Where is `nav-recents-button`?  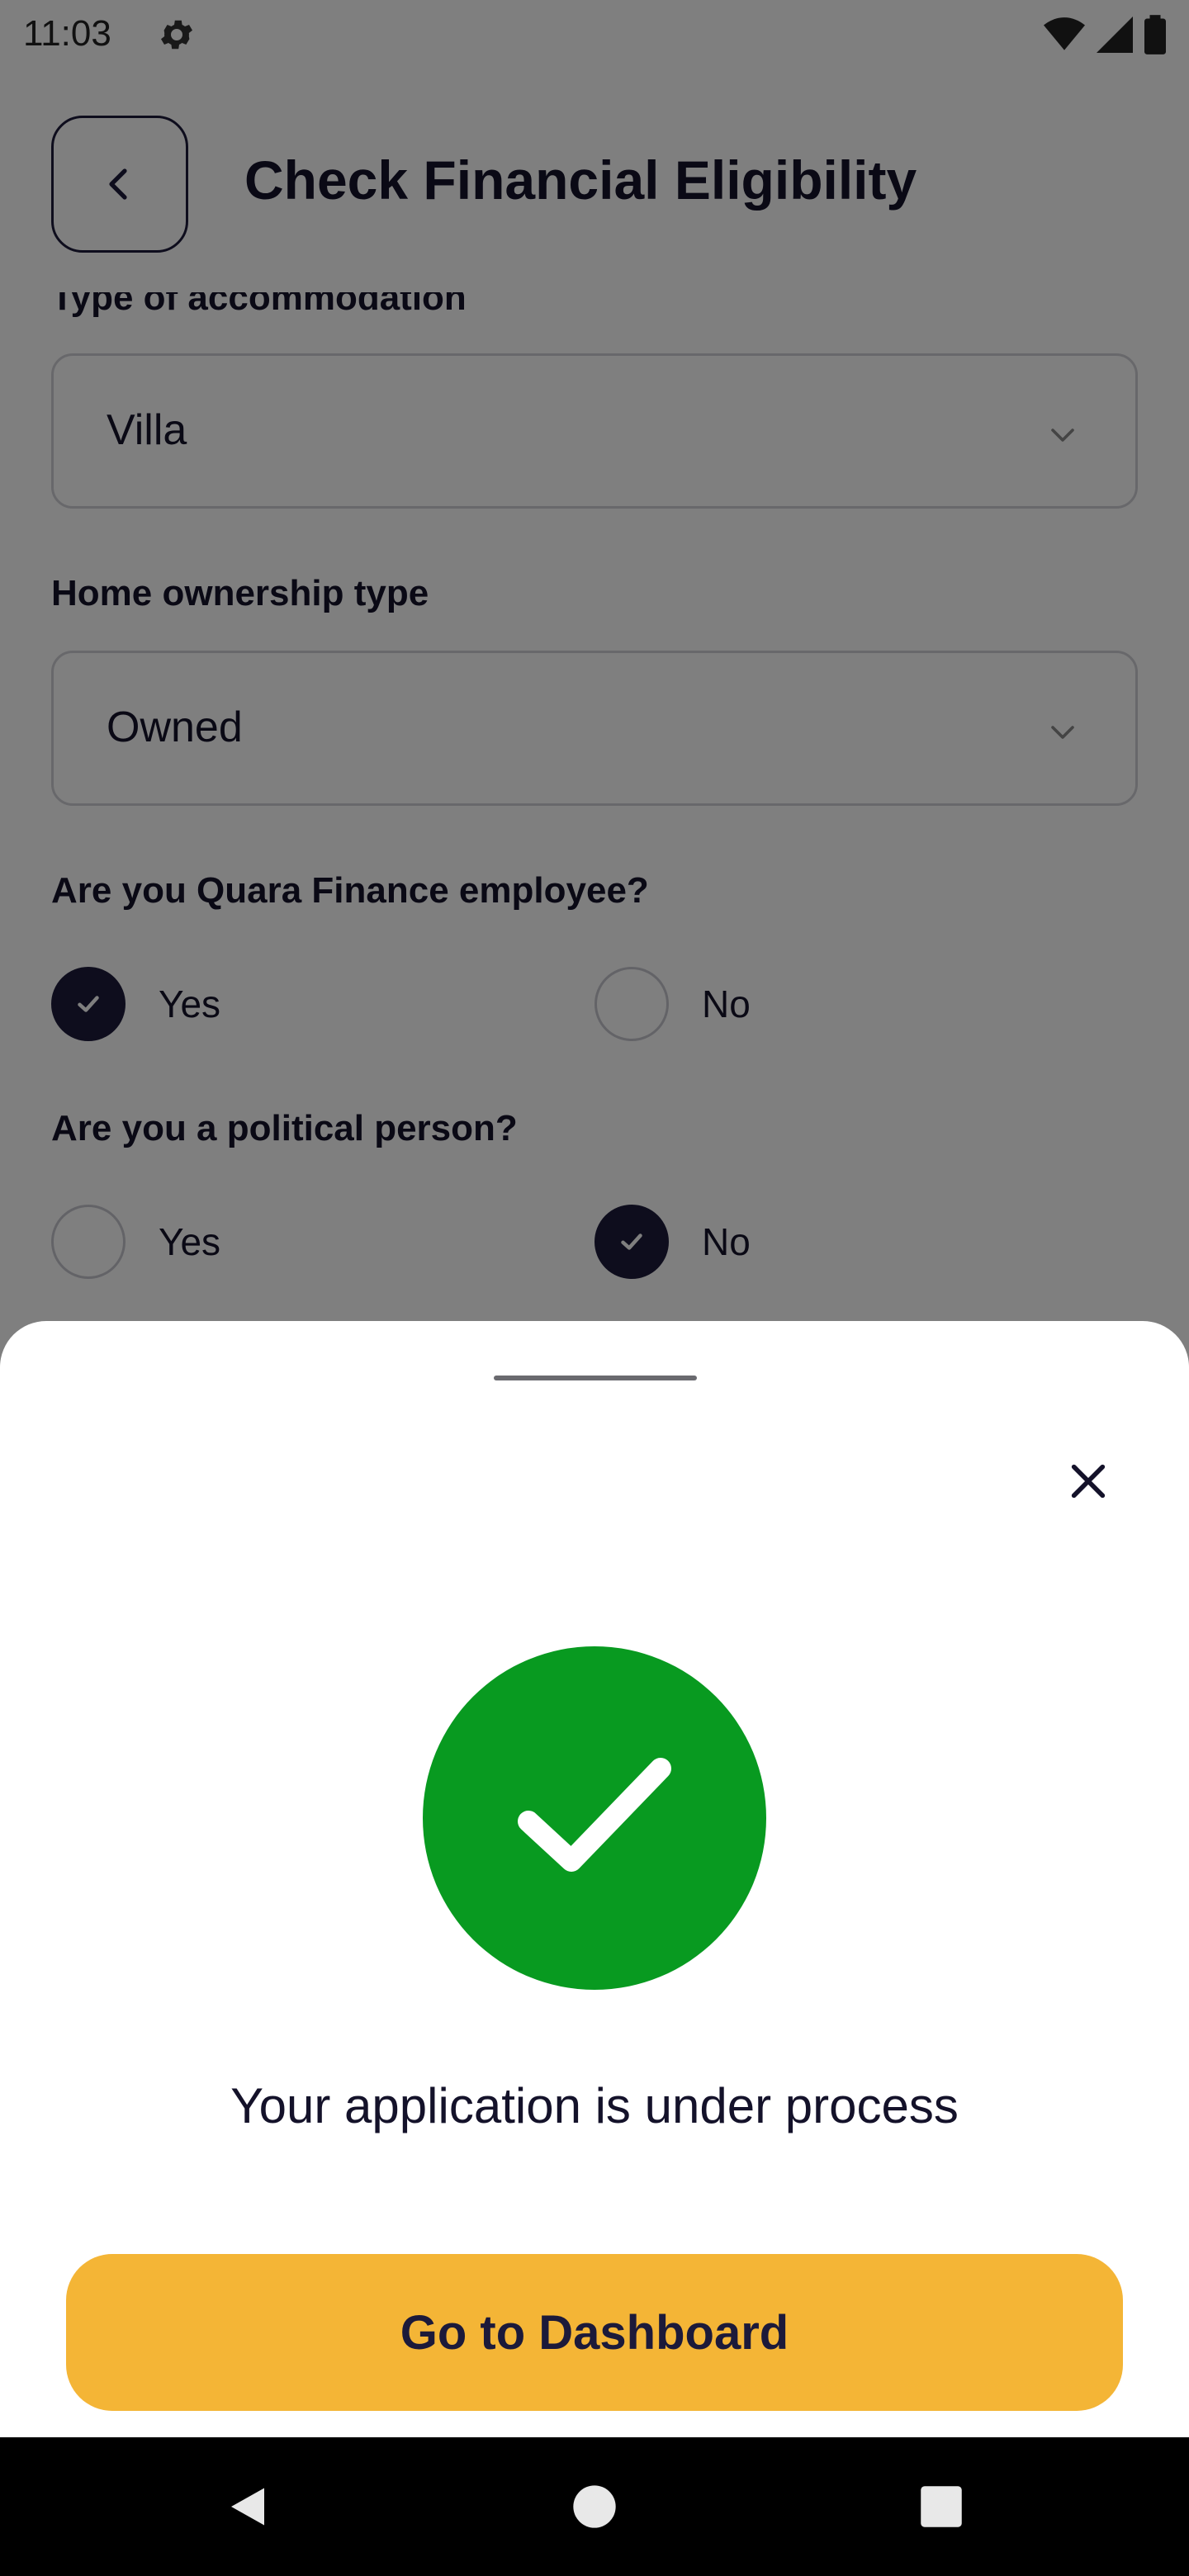
nav-recents-button is located at coordinates (941, 2507).